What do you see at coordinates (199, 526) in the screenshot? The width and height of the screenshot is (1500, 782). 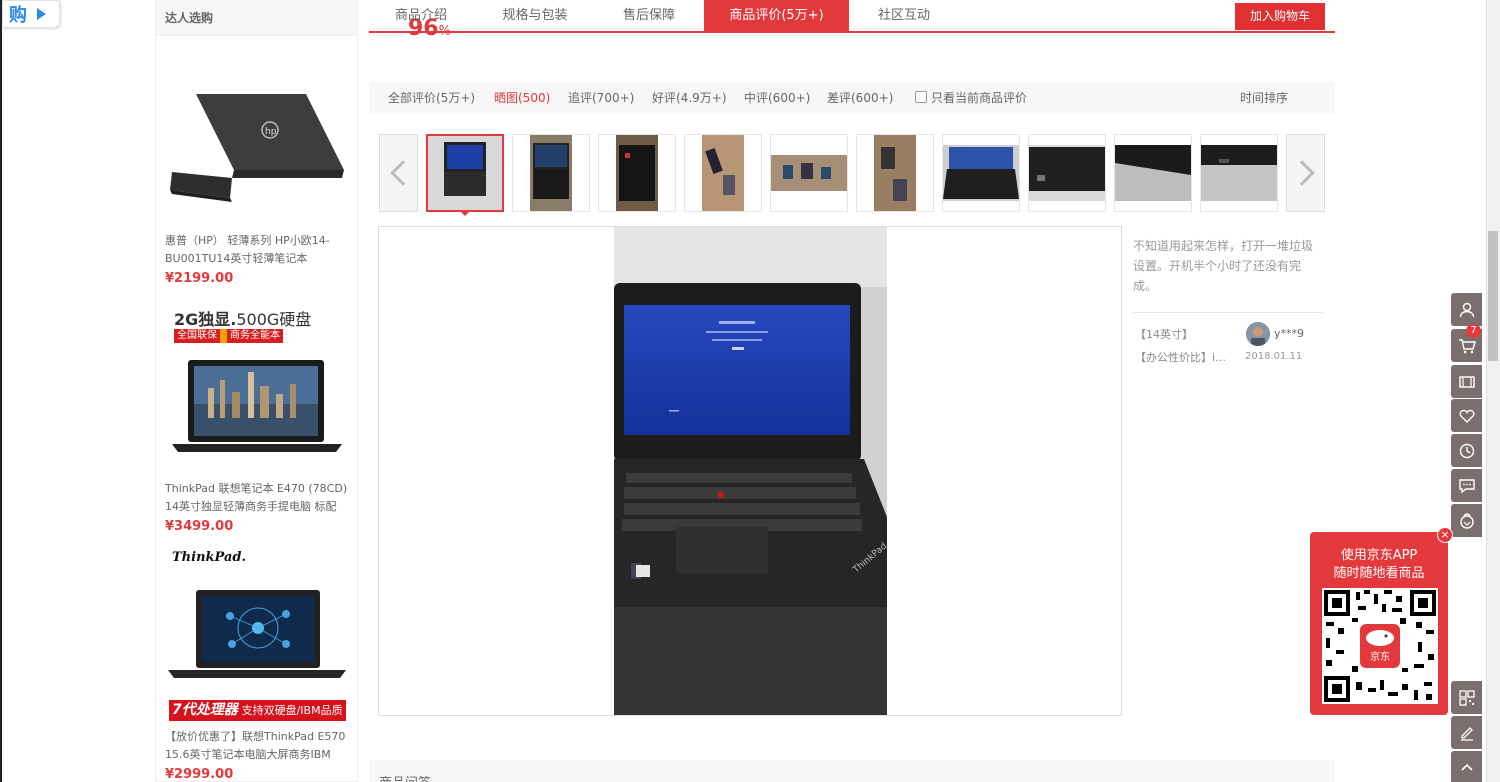 I see `product-price: ¥3499.00` at bounding box center [199, 526].